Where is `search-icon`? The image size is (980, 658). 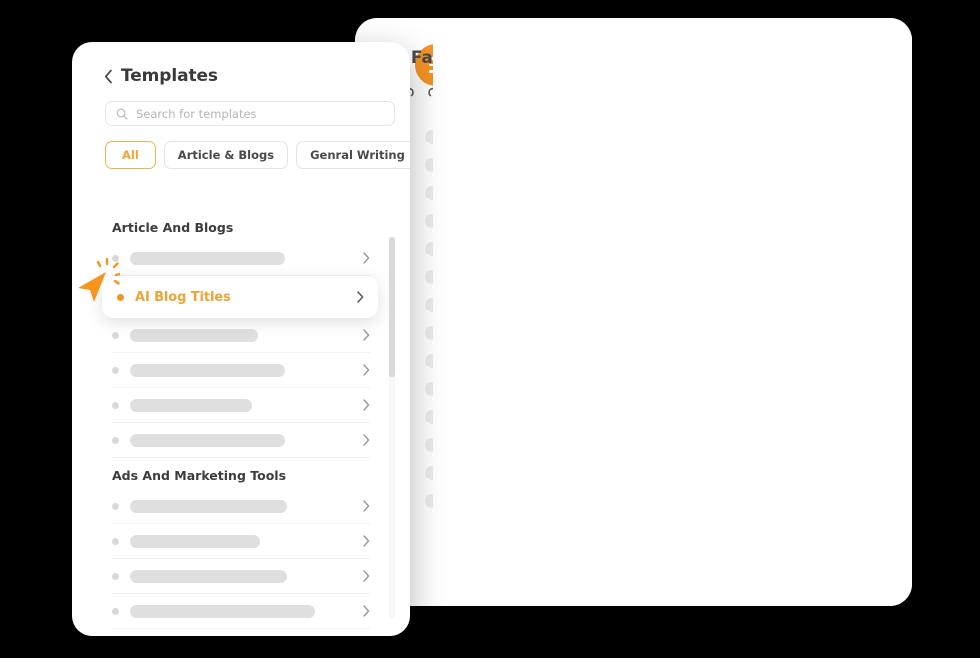
search-icon is located at coordinates (122, 114).